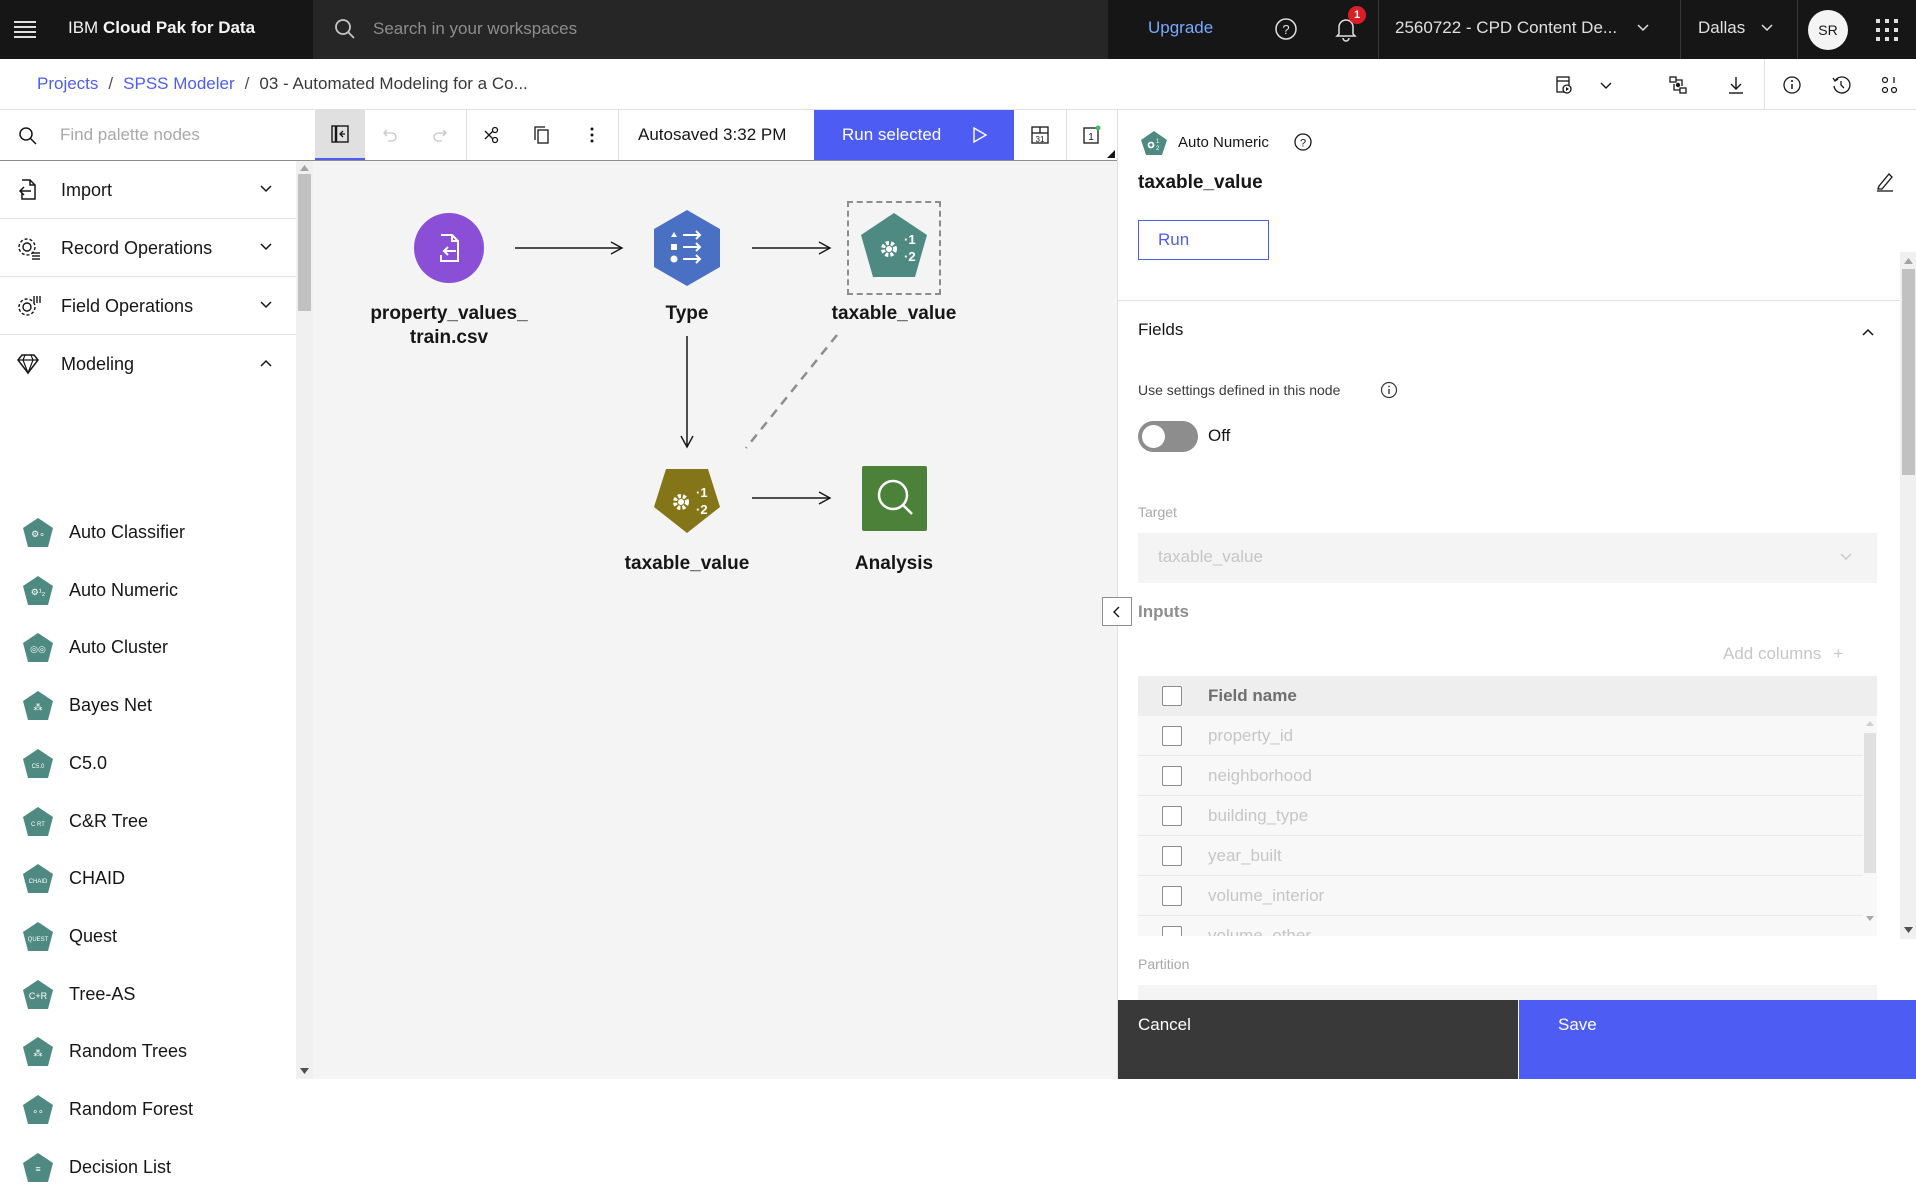  I want to click on table-row: neighborhood, so click(1500, 776).